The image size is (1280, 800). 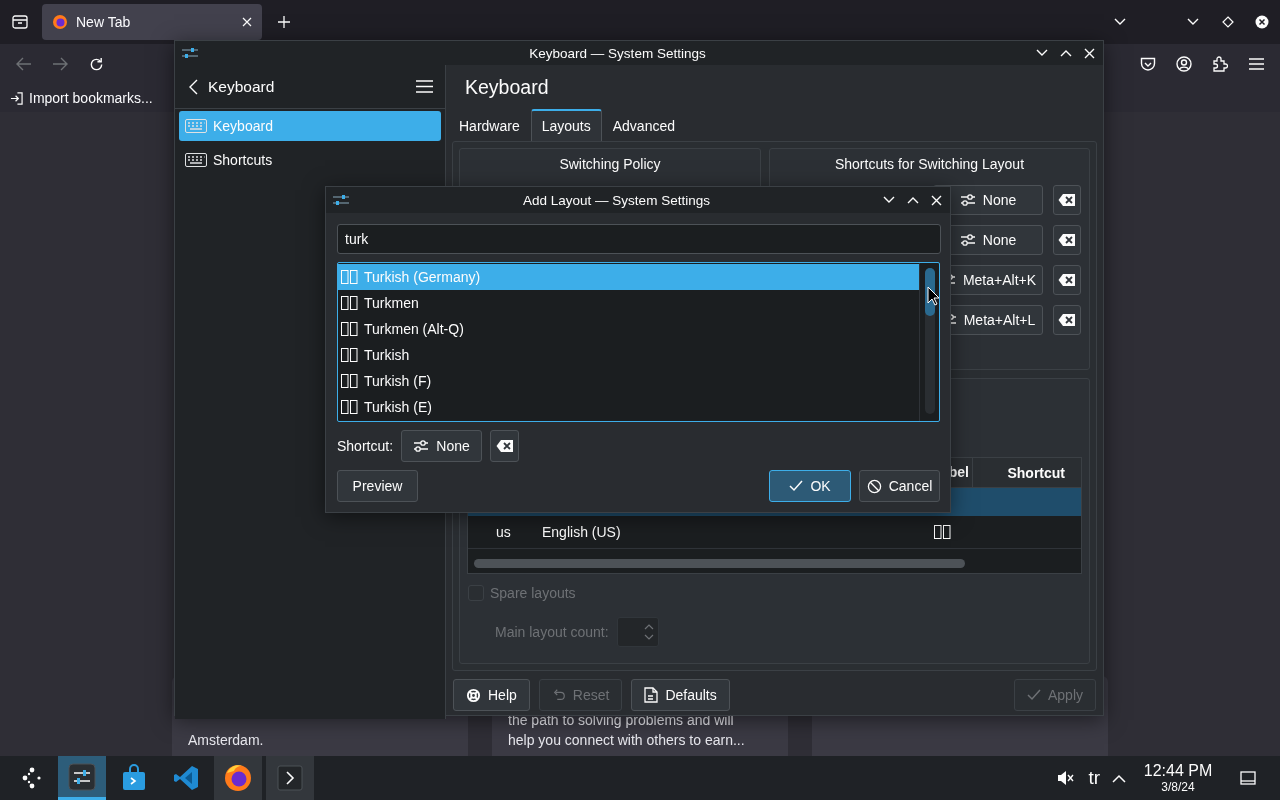 What do you see at coordinates (558, 695) in the screenshot?
I see `undo-icon` at bounding box center [558, 695].